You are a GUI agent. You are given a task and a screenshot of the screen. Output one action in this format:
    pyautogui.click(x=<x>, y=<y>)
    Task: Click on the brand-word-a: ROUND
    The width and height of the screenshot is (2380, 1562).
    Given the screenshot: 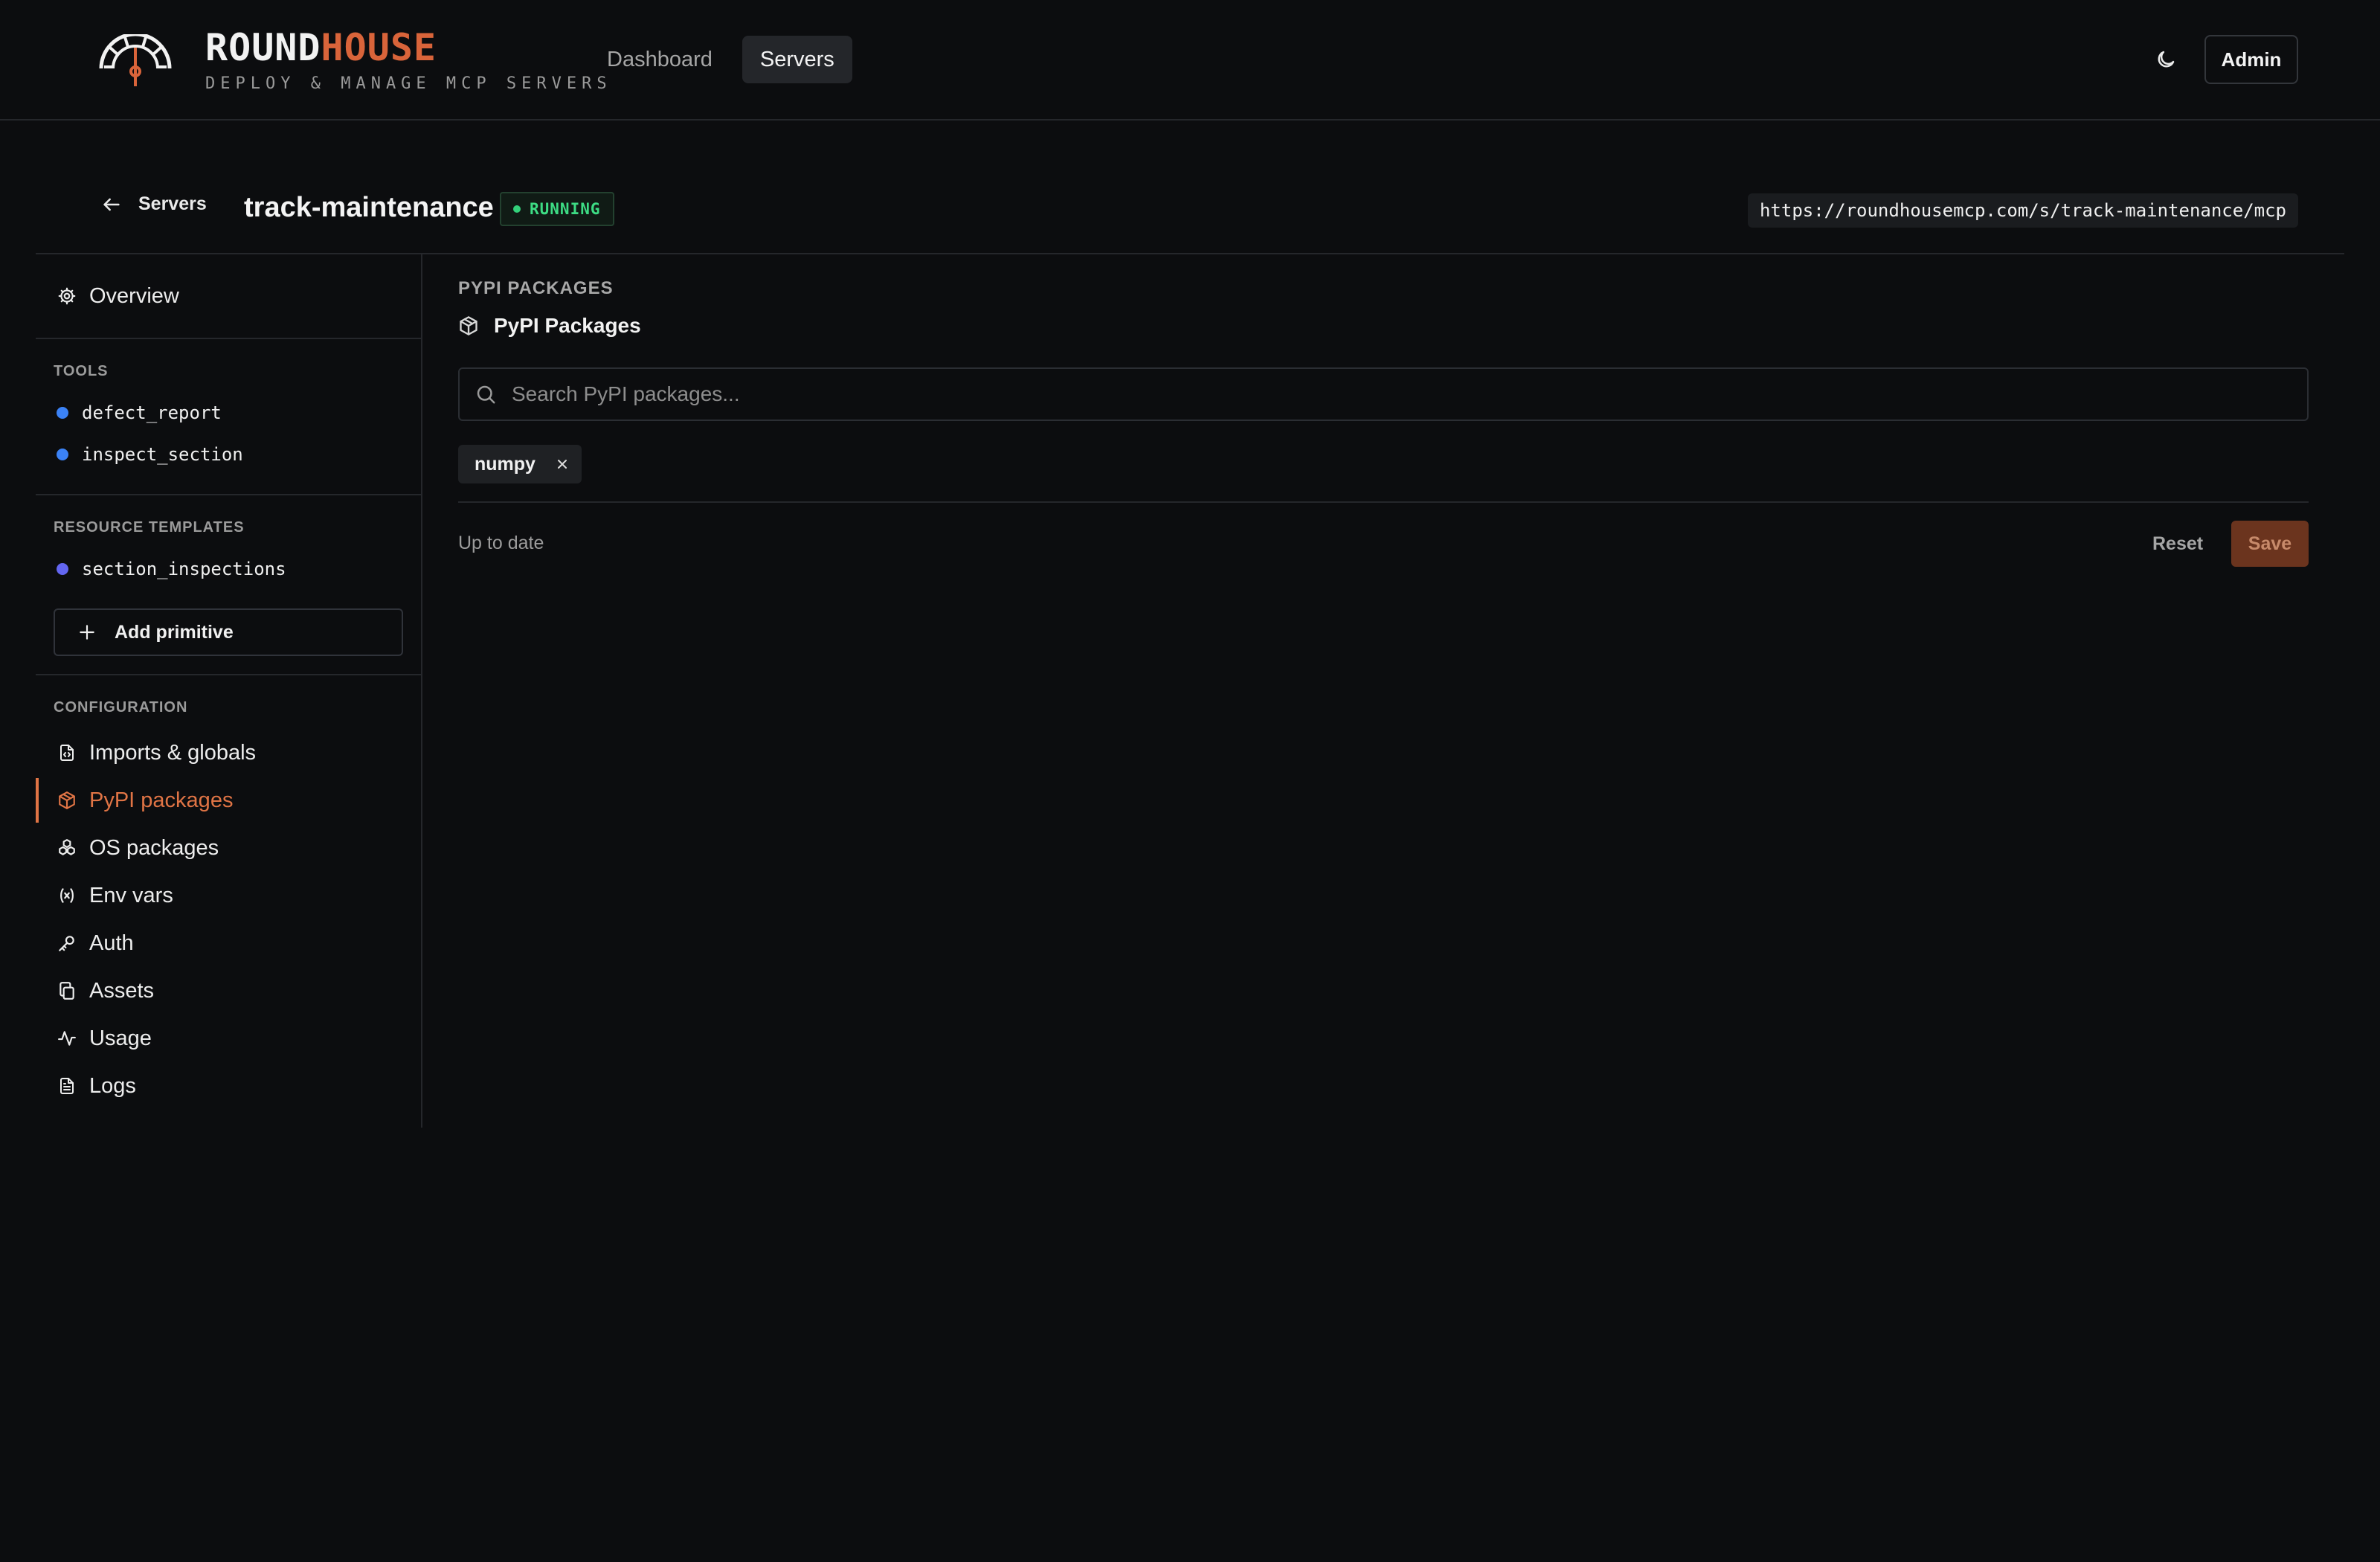 What is the action you would take?
    pyautogui.click(x=263, y=47)
    